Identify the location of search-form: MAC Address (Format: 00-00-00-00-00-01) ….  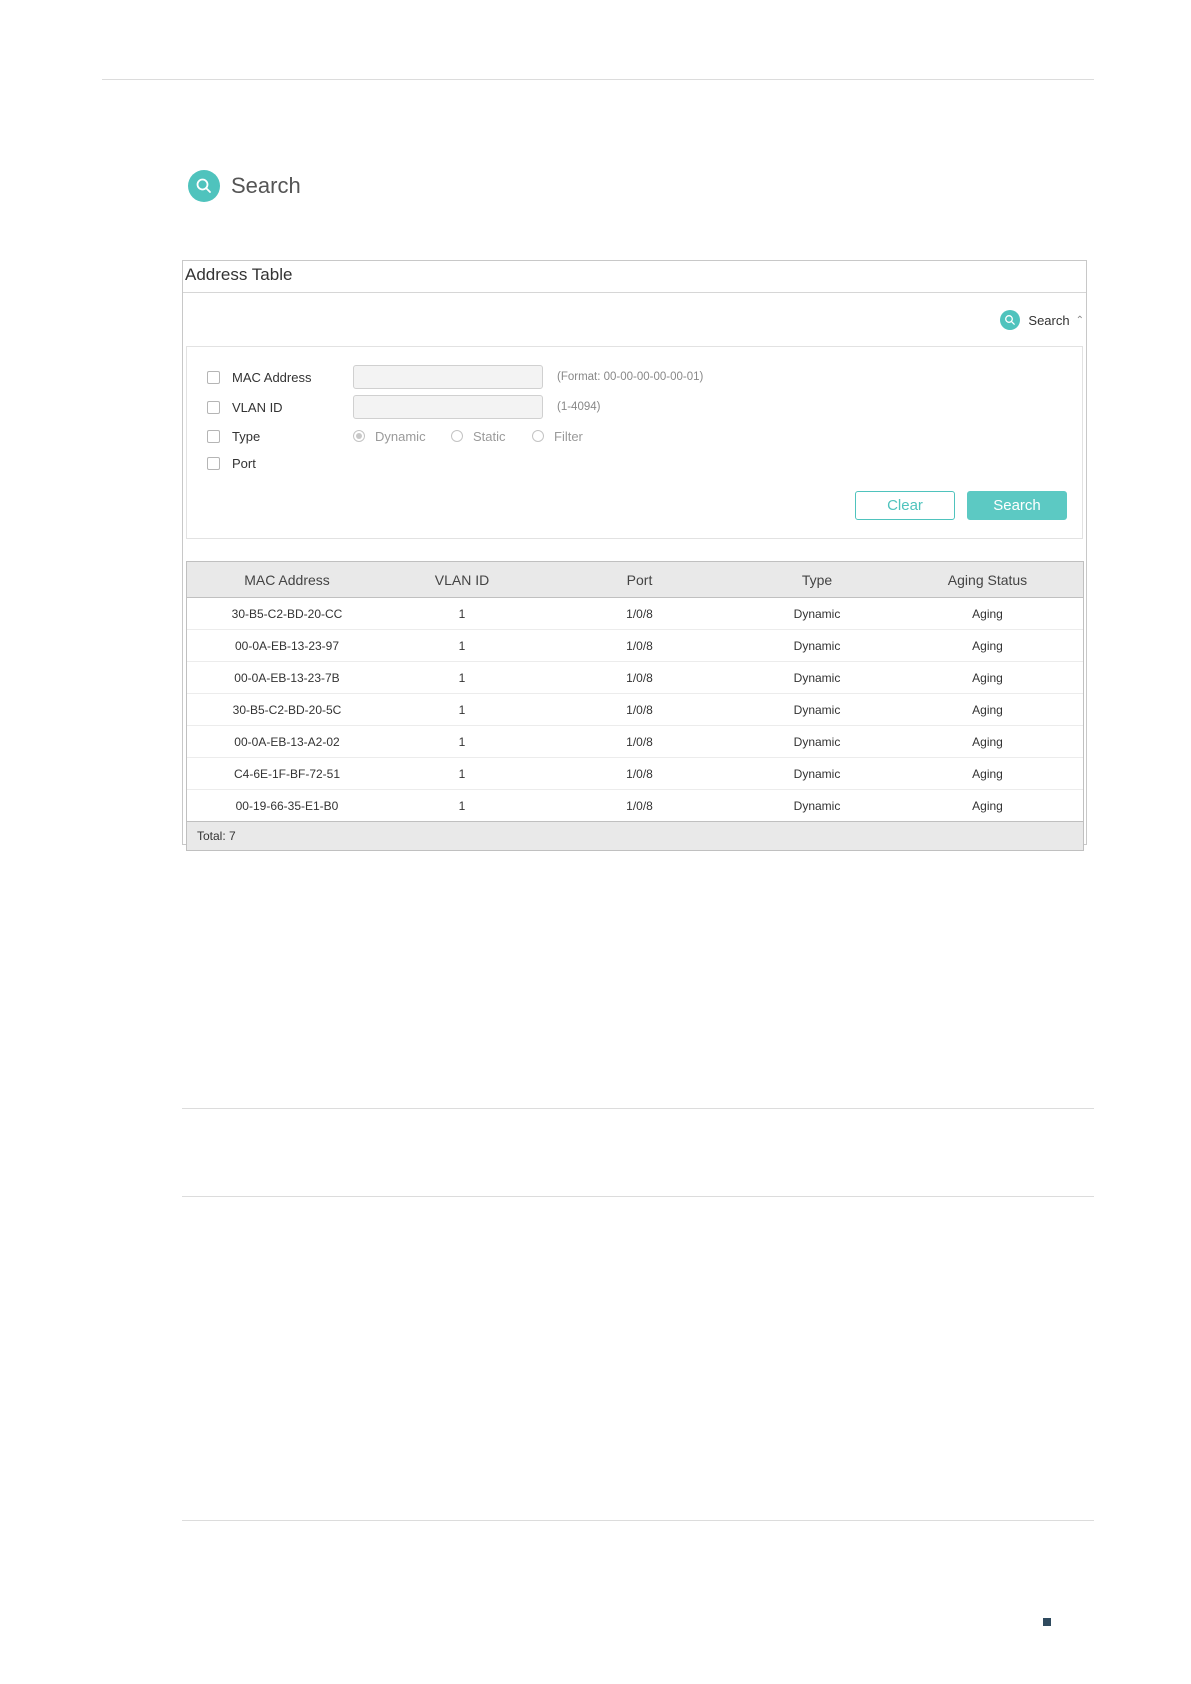
(634, 442).